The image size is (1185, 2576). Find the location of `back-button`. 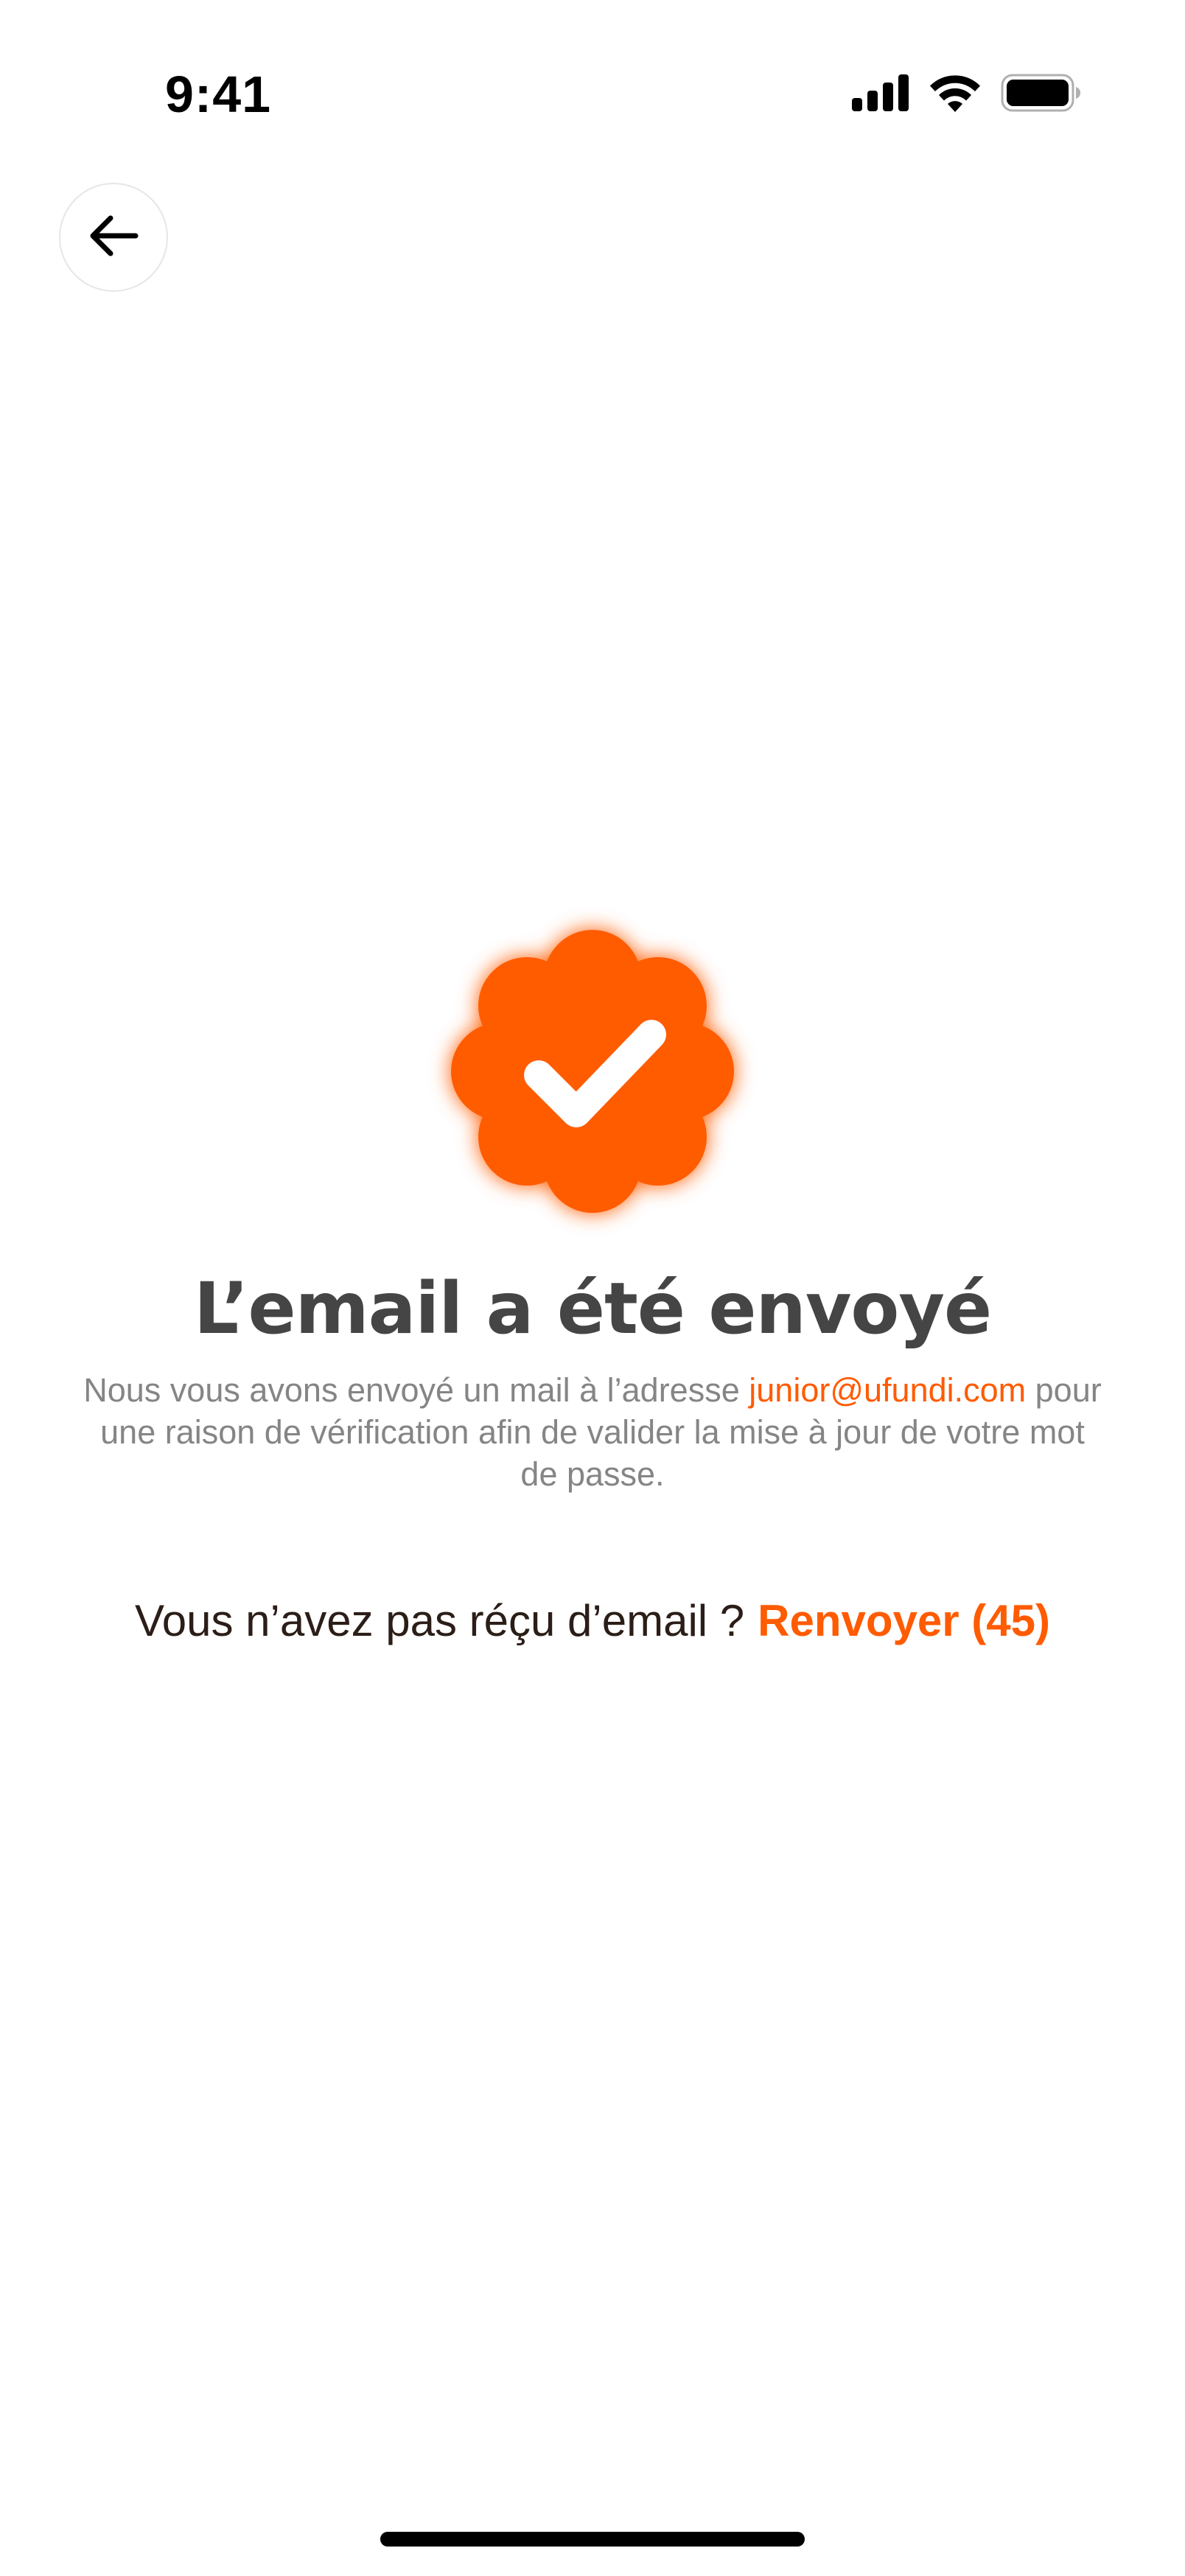

back-button is located at coordinates (113, 238).